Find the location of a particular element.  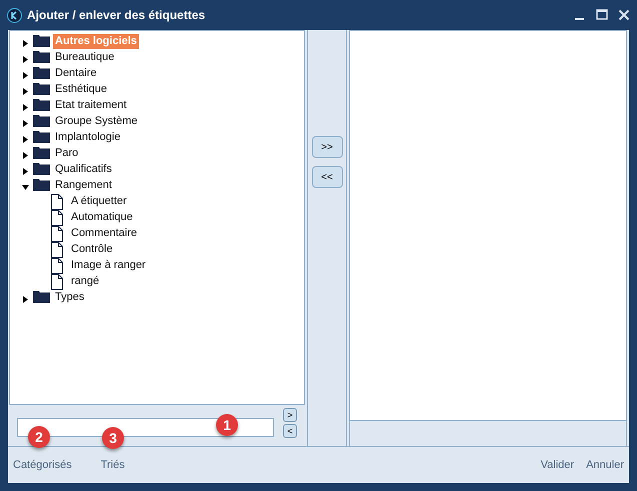

window-title: Ajouter / enlever des étiquettes is located at coordinates (116, 15).